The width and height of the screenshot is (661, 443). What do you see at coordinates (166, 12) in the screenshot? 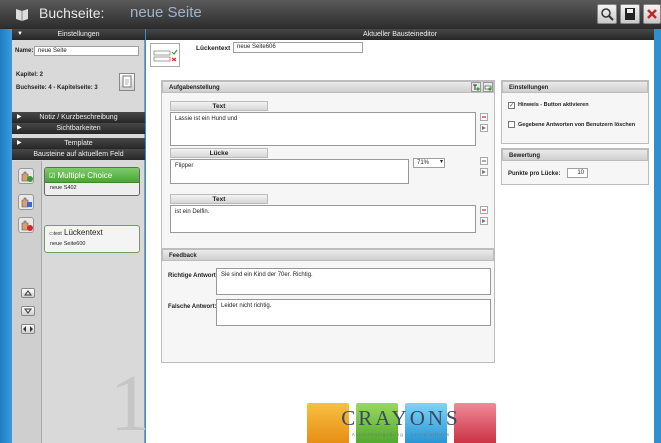
I see `page-title: neue Seite` at bounding box center [166, 12].